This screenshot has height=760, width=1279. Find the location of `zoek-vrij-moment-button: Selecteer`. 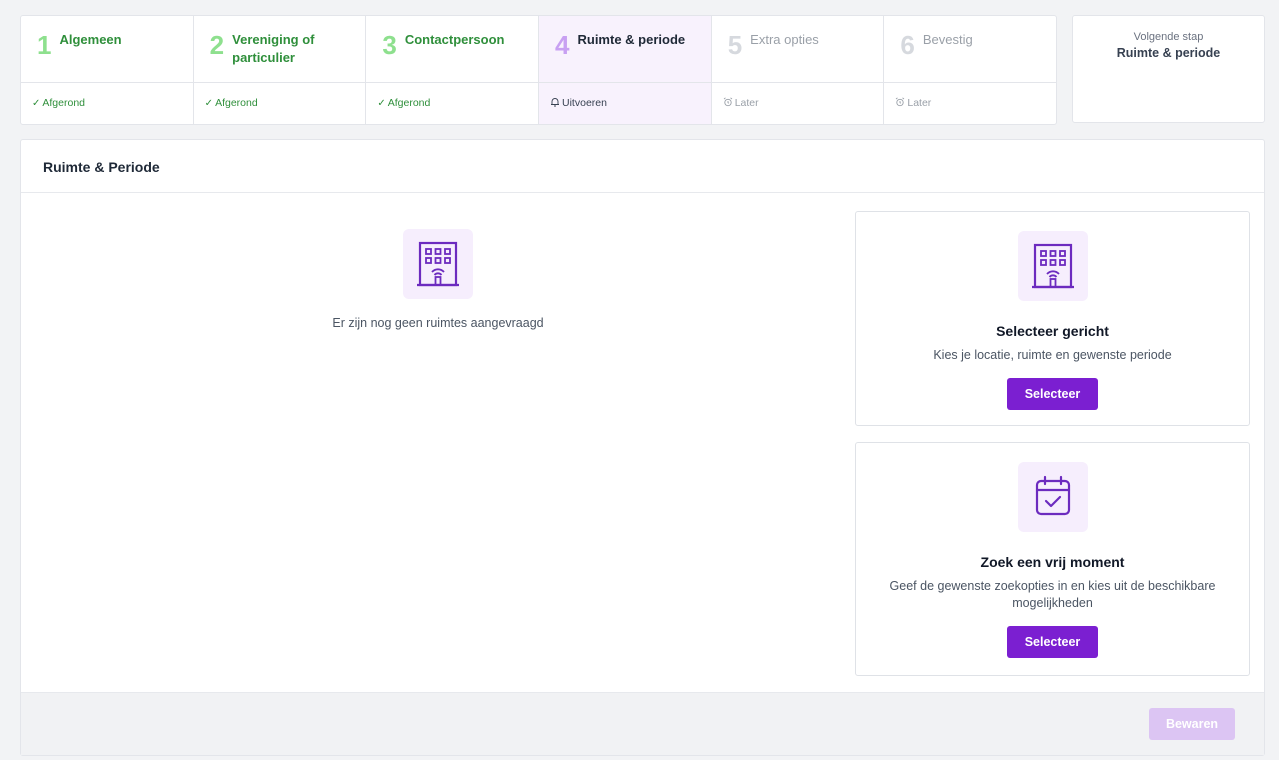

zoek-vrij-moment-button: Selecteer is located at coordinates (1052, 642).